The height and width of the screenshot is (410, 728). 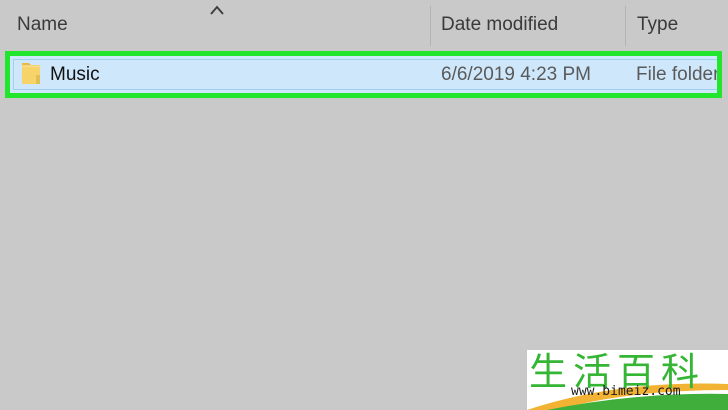 What do you see at coordinates (217, 10) in the screenshot?
I see `chevron-up-icon` at bounding box center [217, 10].